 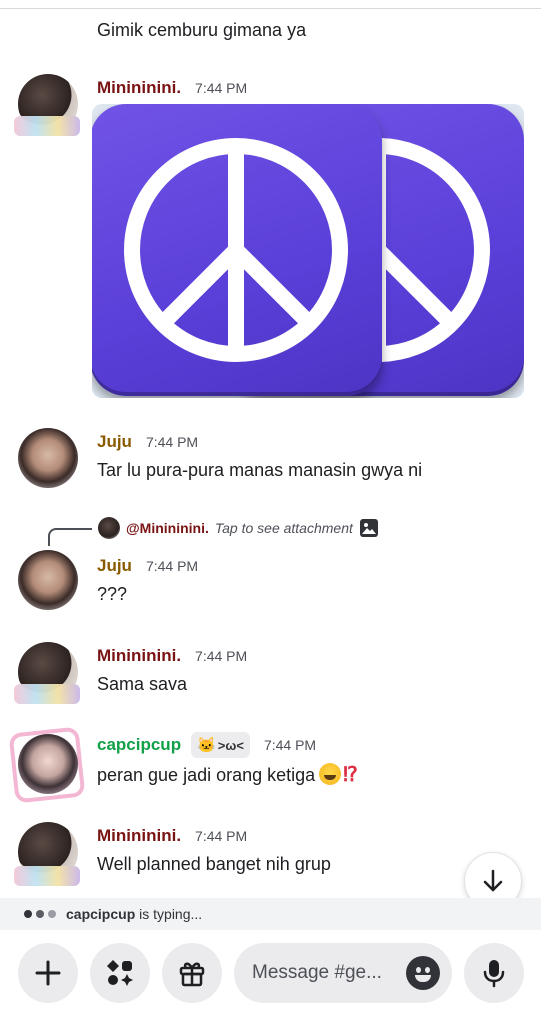 I want to click on voice-message-button, so click(x=494, y=973).